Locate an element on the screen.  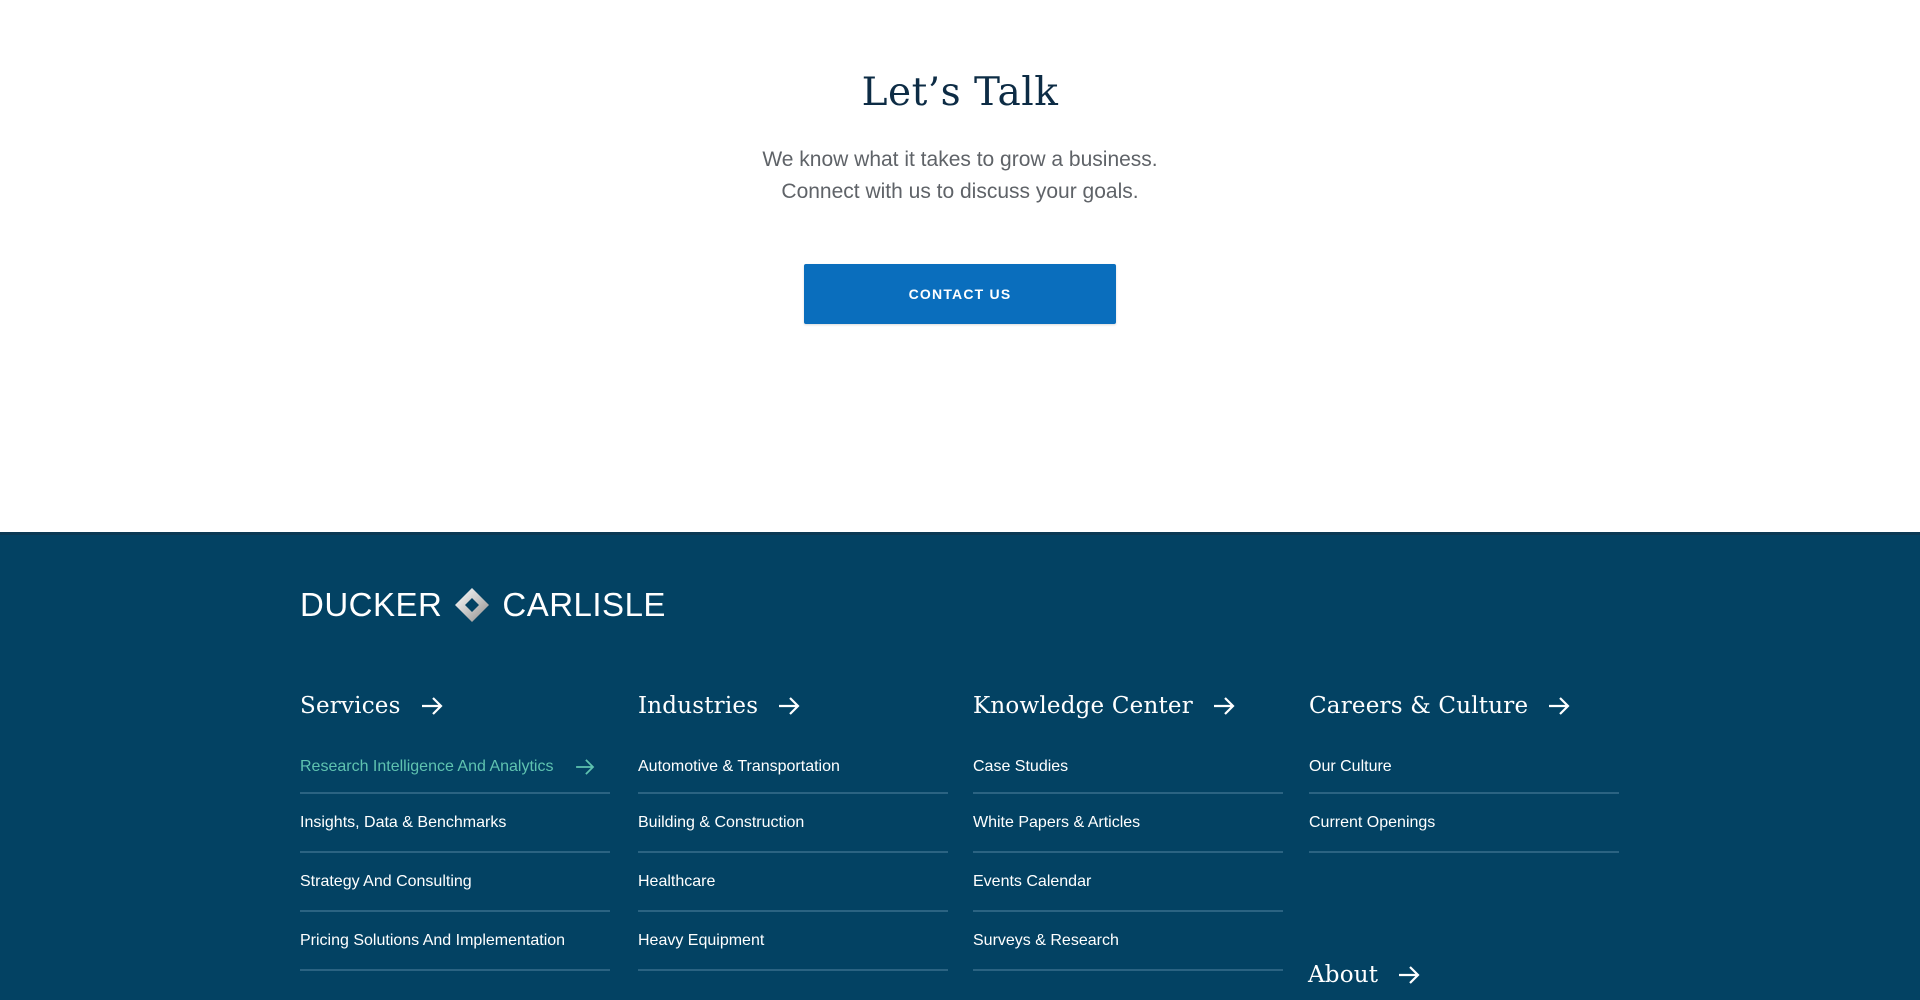
knowledge-center-heading-link: Knowledge Center is located at coordinates (1128, 706).